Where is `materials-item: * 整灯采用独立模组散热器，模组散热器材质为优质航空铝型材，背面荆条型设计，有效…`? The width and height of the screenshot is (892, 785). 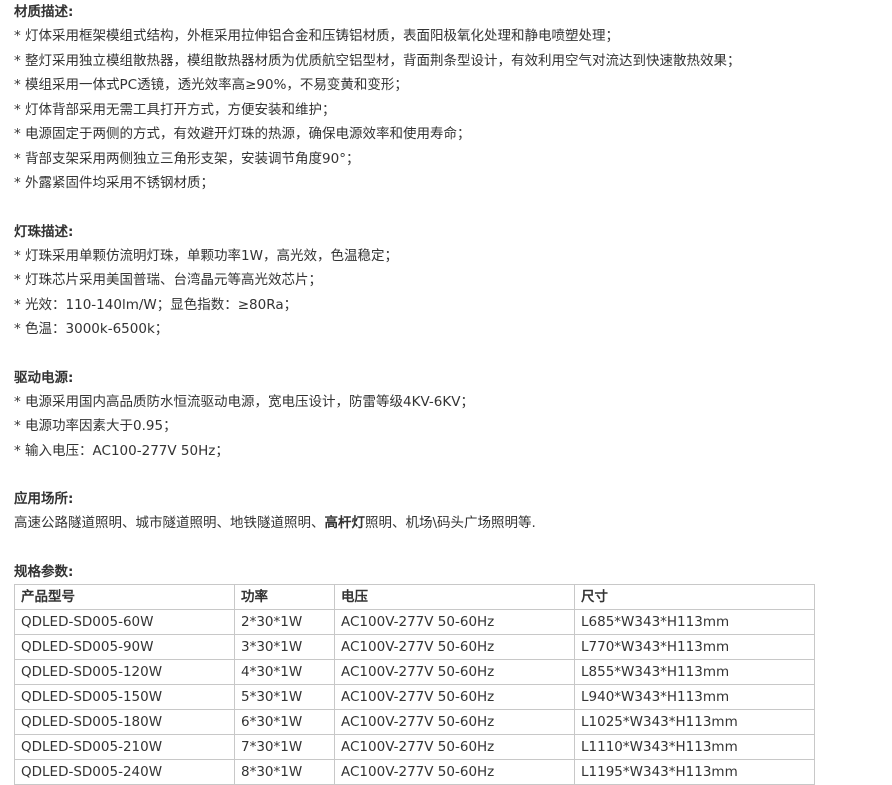
materials-item: * 整灯采用独立模组散热器，模组散热器材质为优质航空铝型材，背面荆条型设计，有效… is located at coordinates (377, 60).